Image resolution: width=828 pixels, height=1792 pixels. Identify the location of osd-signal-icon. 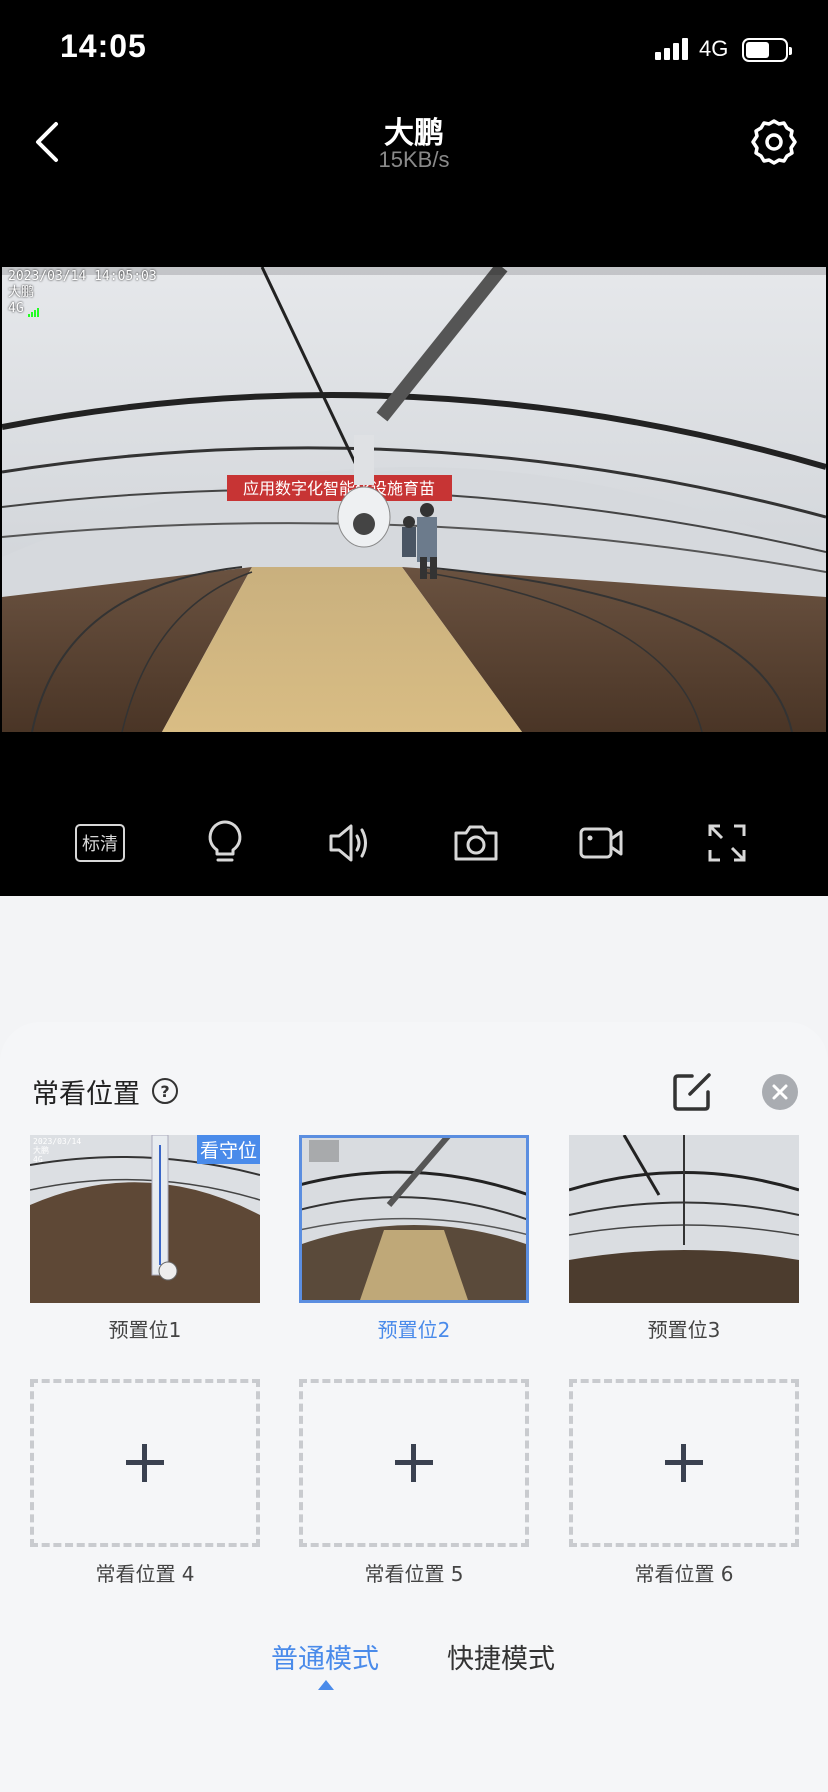
(33, 309).